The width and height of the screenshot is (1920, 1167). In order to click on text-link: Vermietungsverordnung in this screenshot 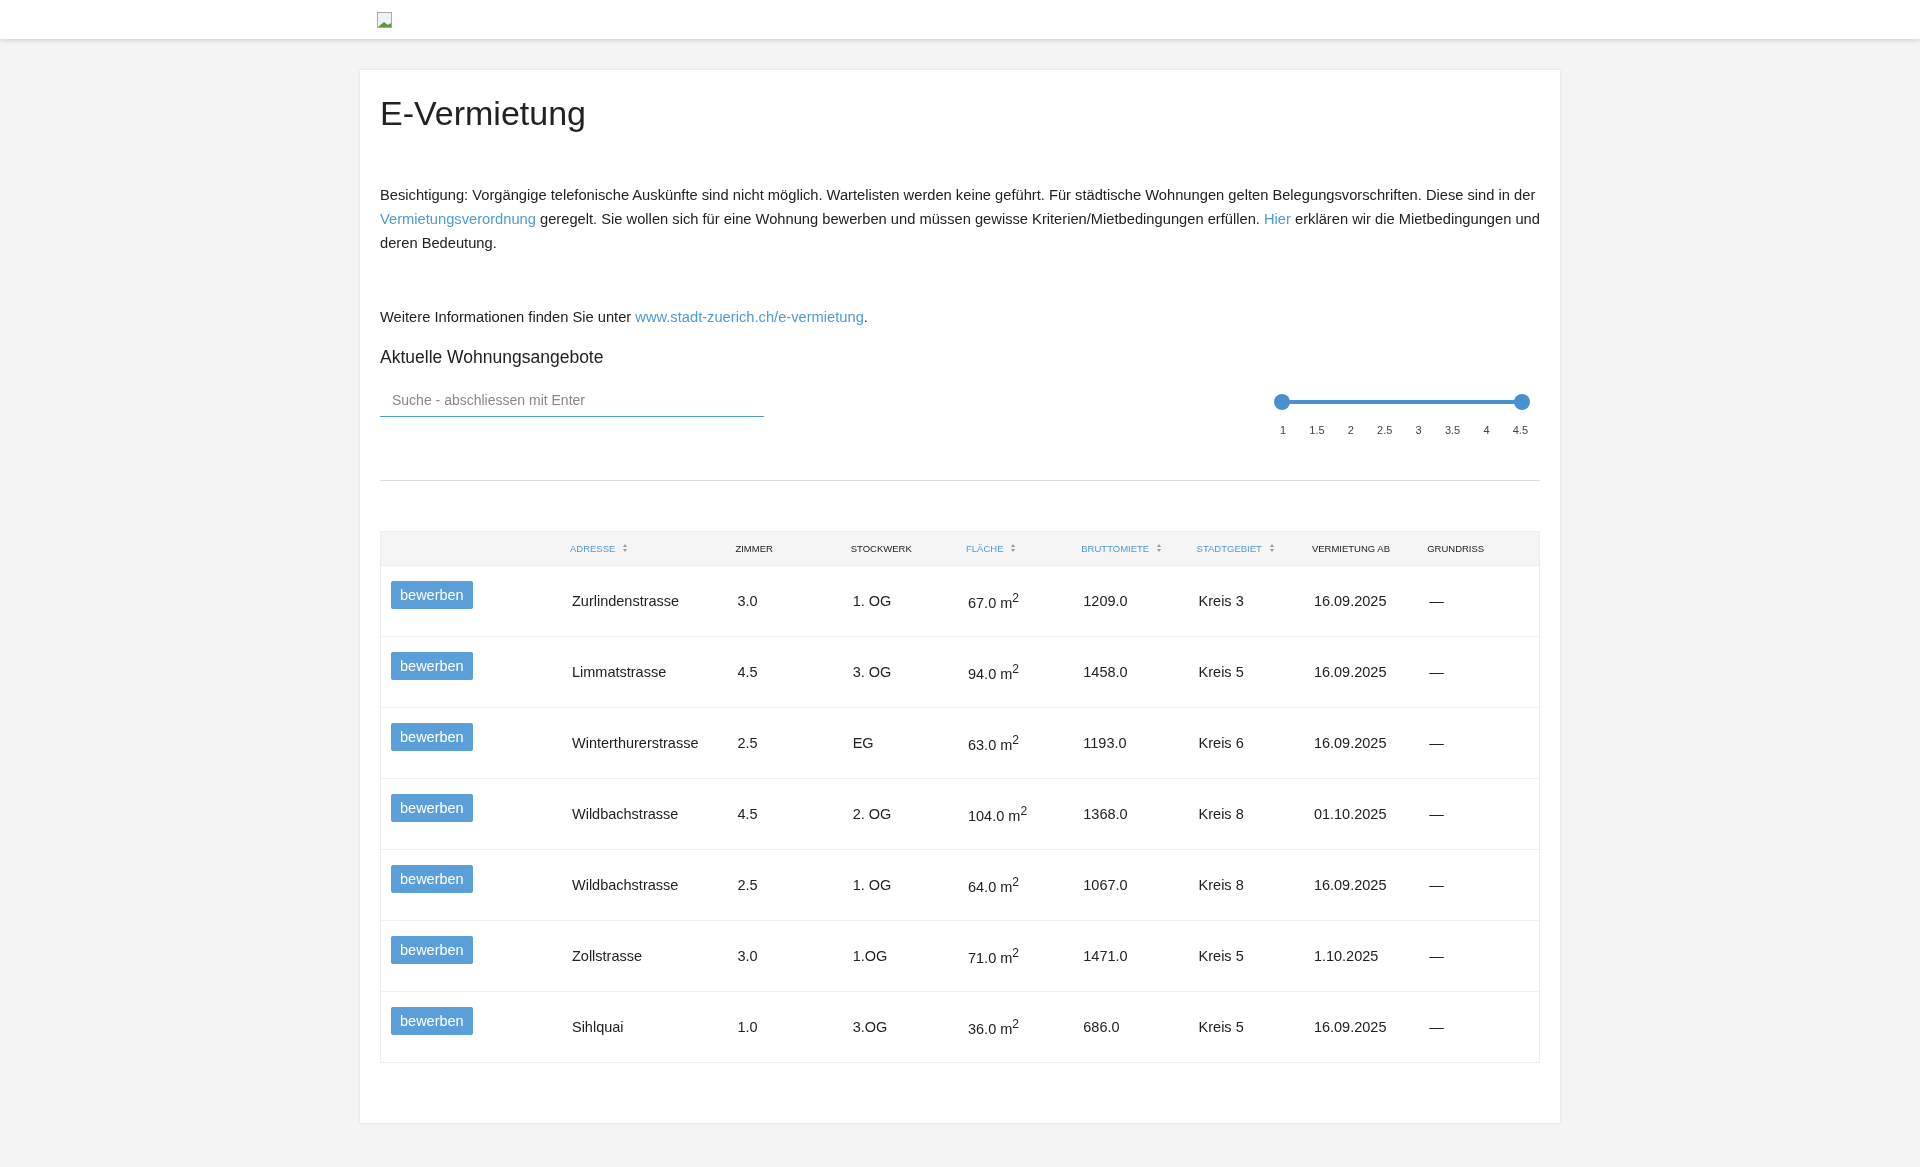, I will do `click(458, 219)`.